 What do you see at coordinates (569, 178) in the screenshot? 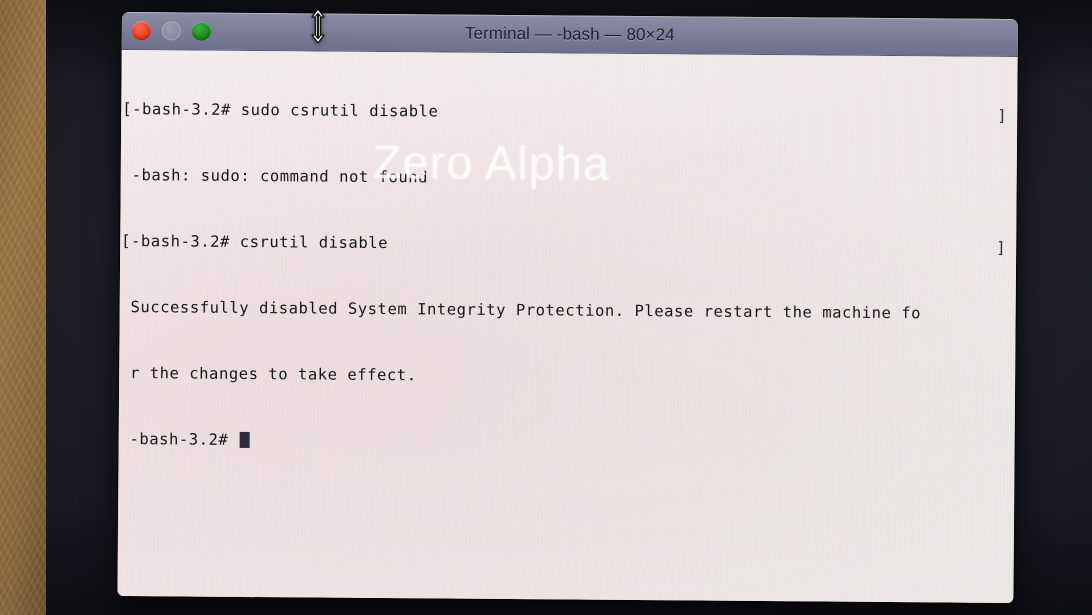
I see `terminal-line: -bash: sudo: command not found` at bounding box center [569, 178].